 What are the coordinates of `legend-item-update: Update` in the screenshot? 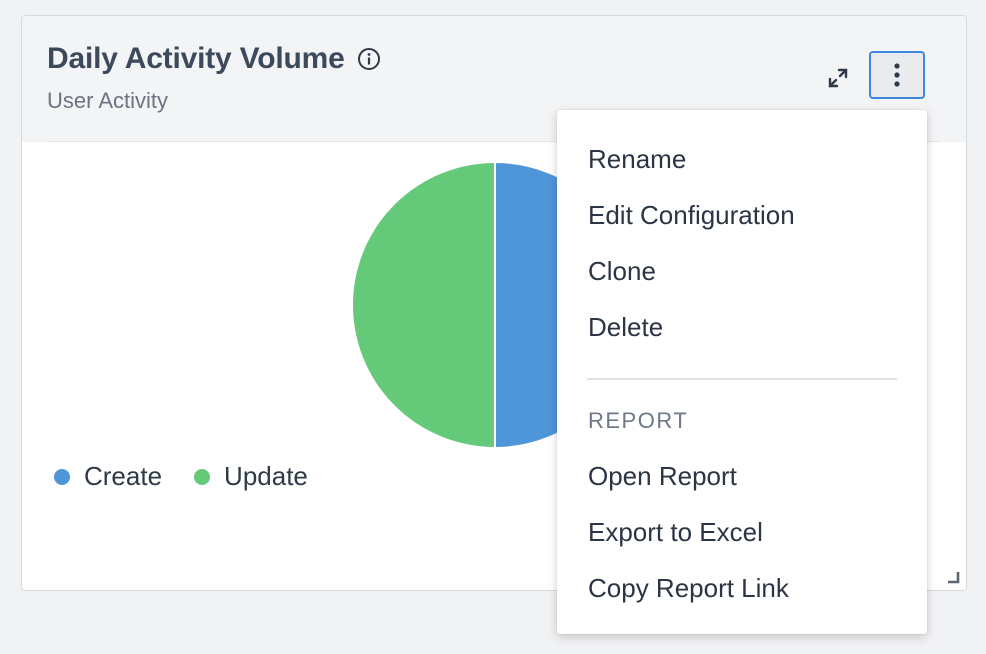 It's located at (251, 476).